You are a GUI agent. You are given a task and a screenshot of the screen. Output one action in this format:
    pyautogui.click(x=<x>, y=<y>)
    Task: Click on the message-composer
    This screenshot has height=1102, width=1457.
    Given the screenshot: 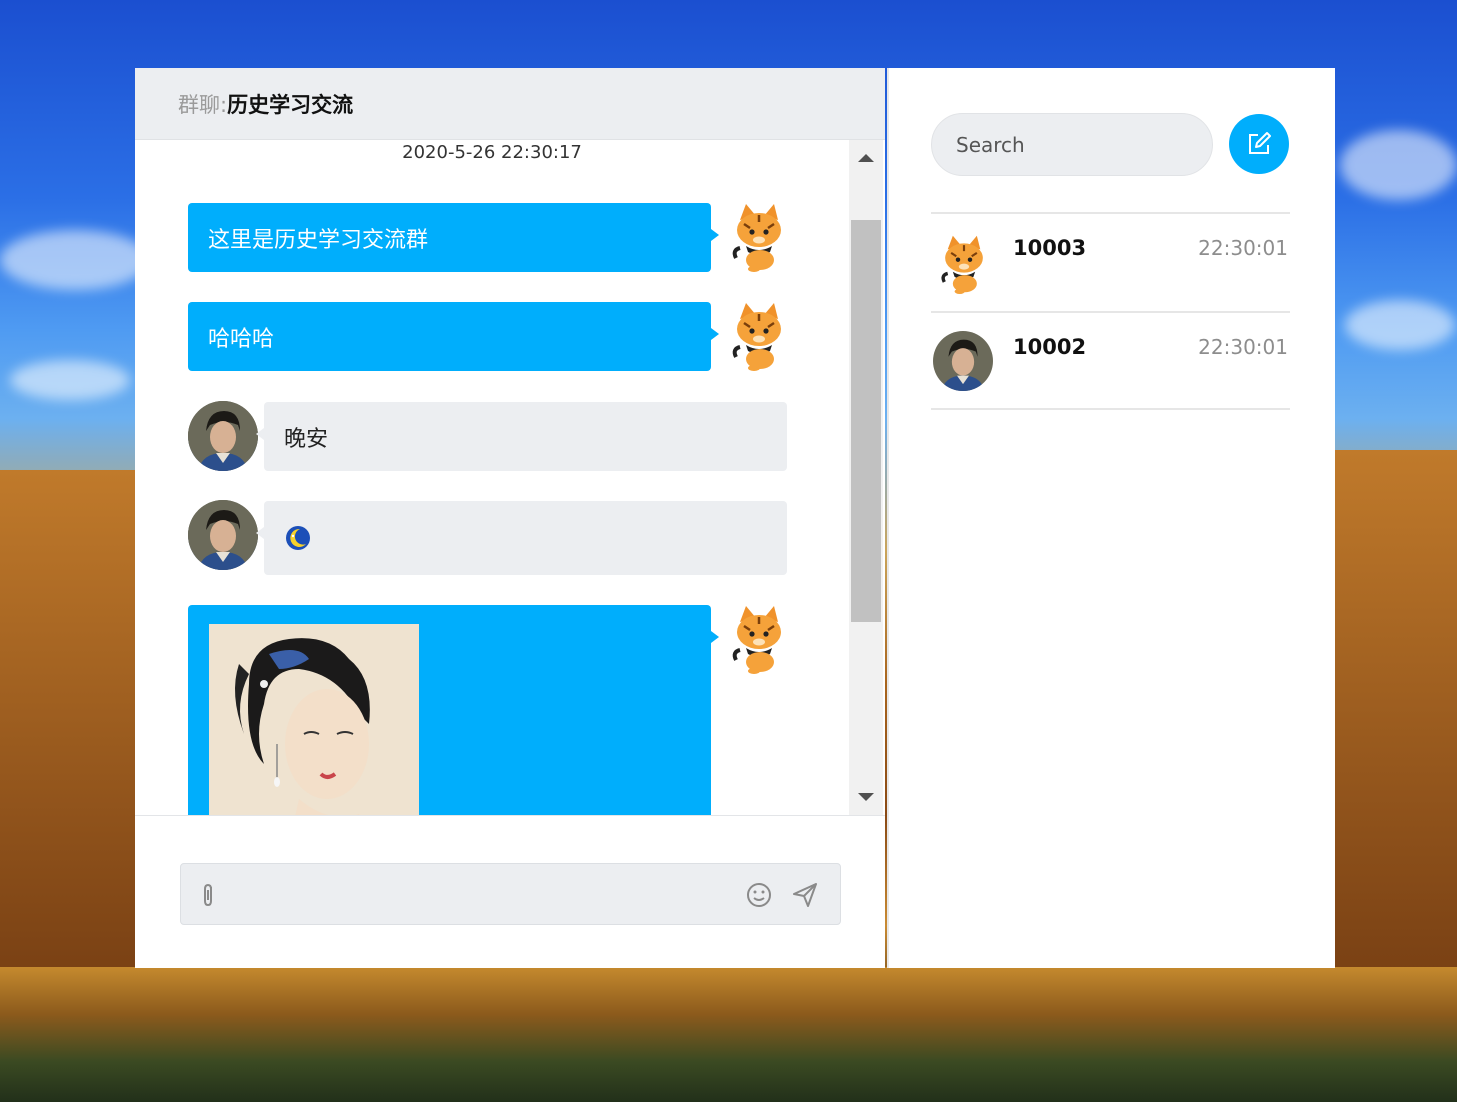 What is the action you would take?
    pyautogui.click(x=510, y=891)
    